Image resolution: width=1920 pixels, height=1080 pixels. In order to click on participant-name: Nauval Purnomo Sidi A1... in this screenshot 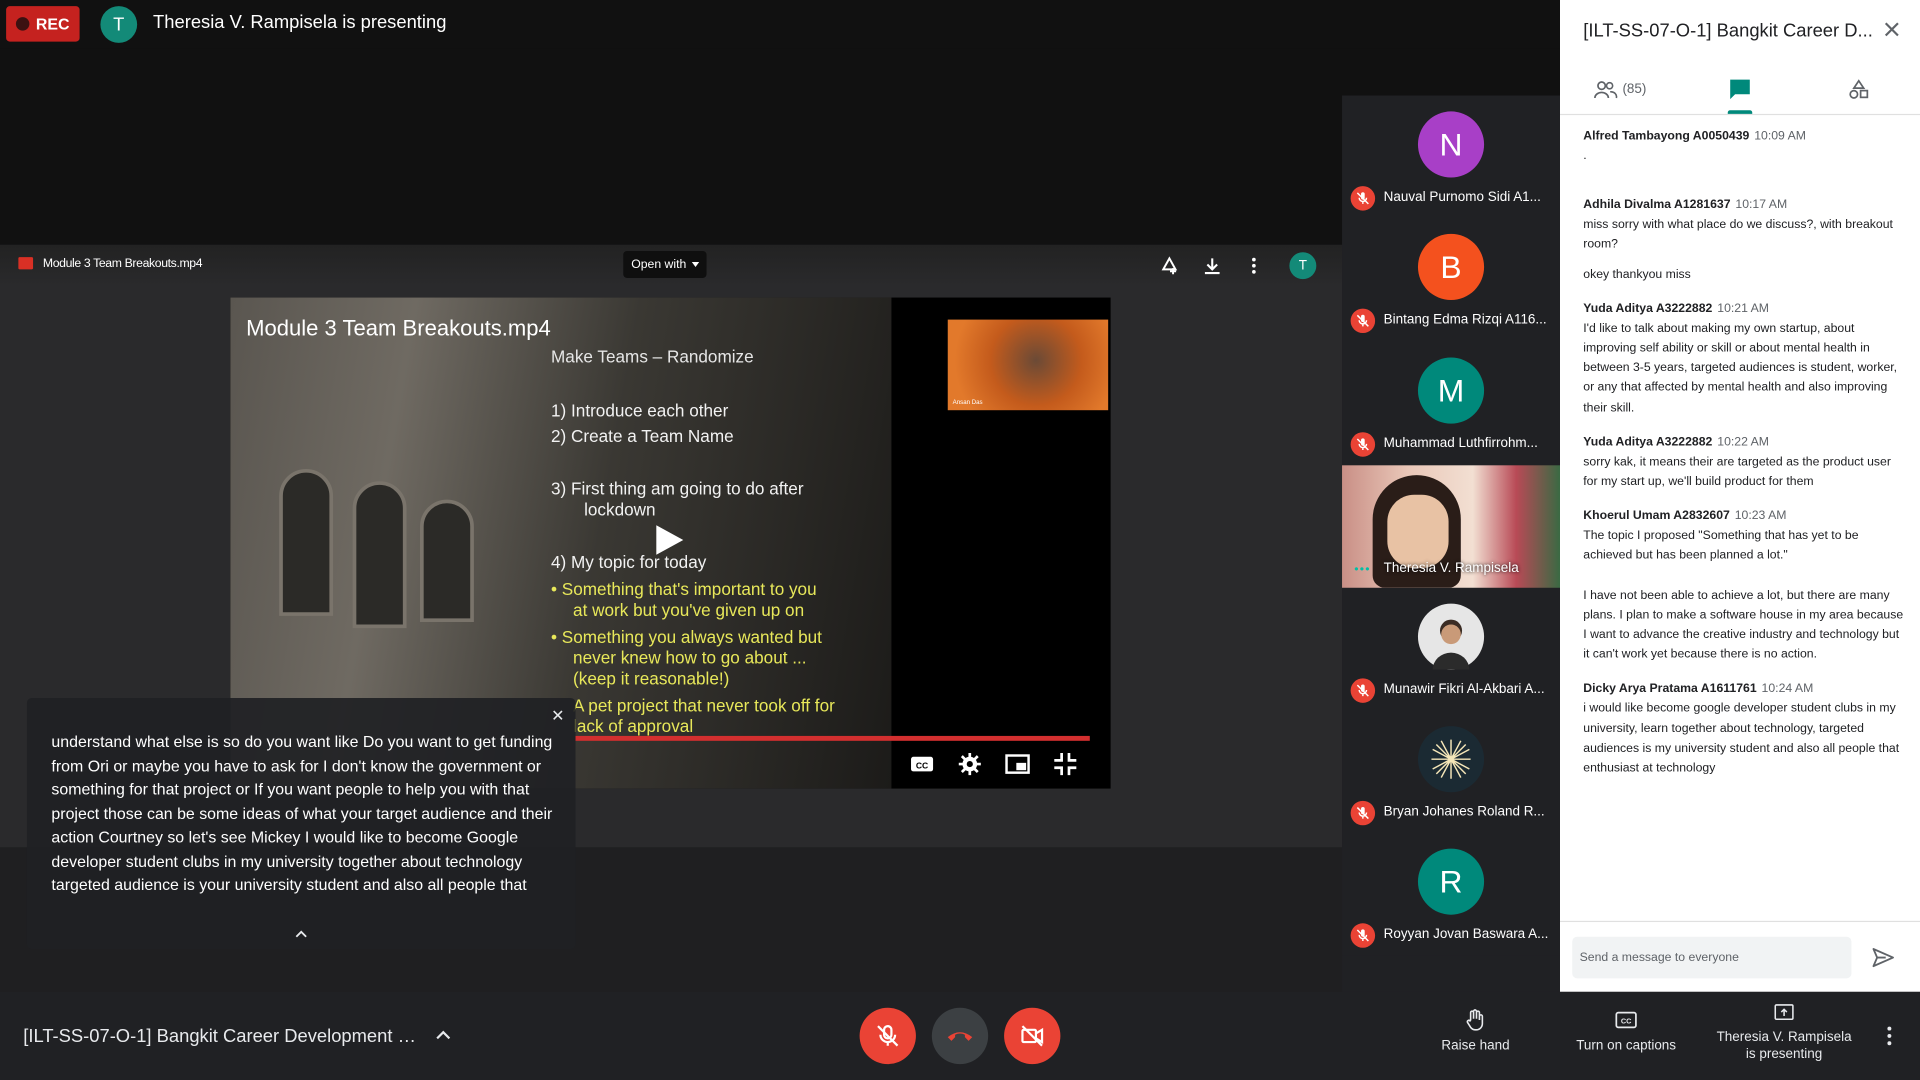, I will do `click(1462, 197)`.